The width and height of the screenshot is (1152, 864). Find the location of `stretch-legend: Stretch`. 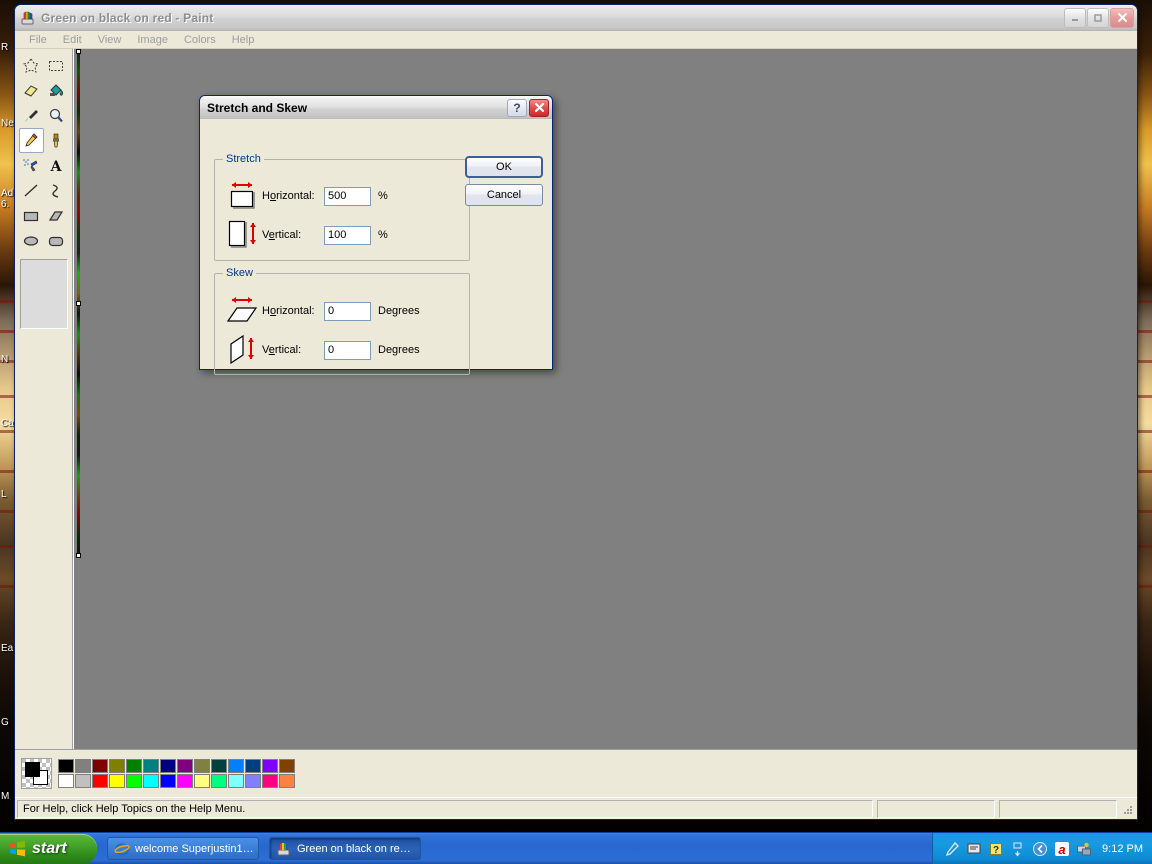

stretch-legend: Stretch is located at coordinates (243, 159).